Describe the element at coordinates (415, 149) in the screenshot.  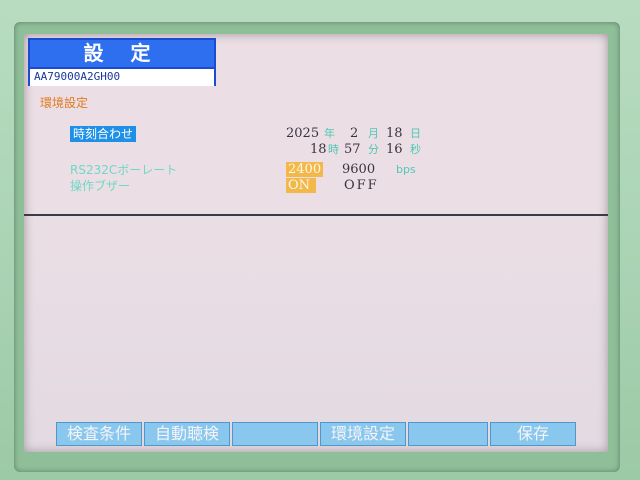
I see `second-unit: 秒` at that location.